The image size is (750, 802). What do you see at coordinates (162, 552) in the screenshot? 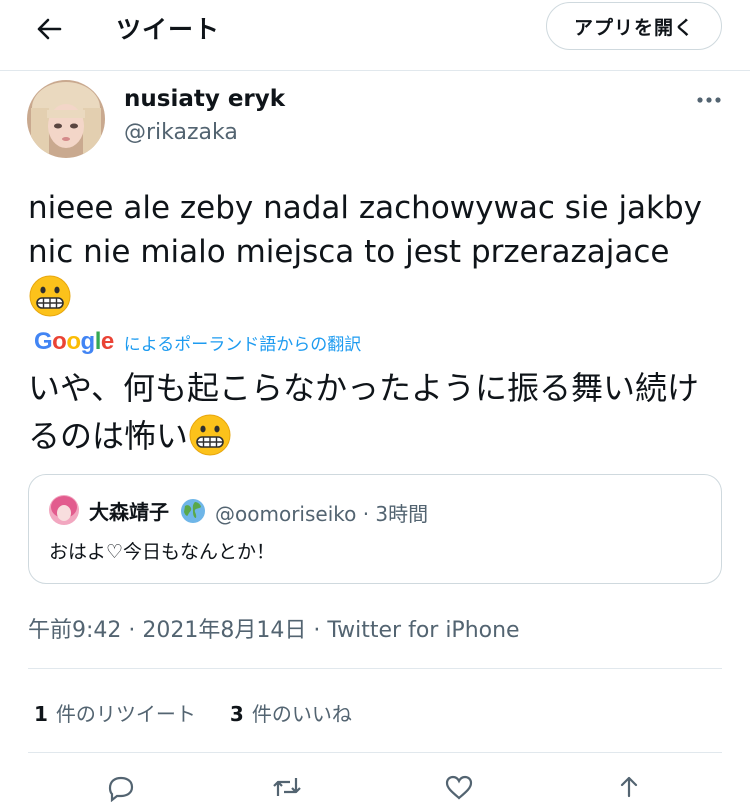
I see `quoted-text: おはよ♡今日もなんとか！` at bounding box center [162, 552].